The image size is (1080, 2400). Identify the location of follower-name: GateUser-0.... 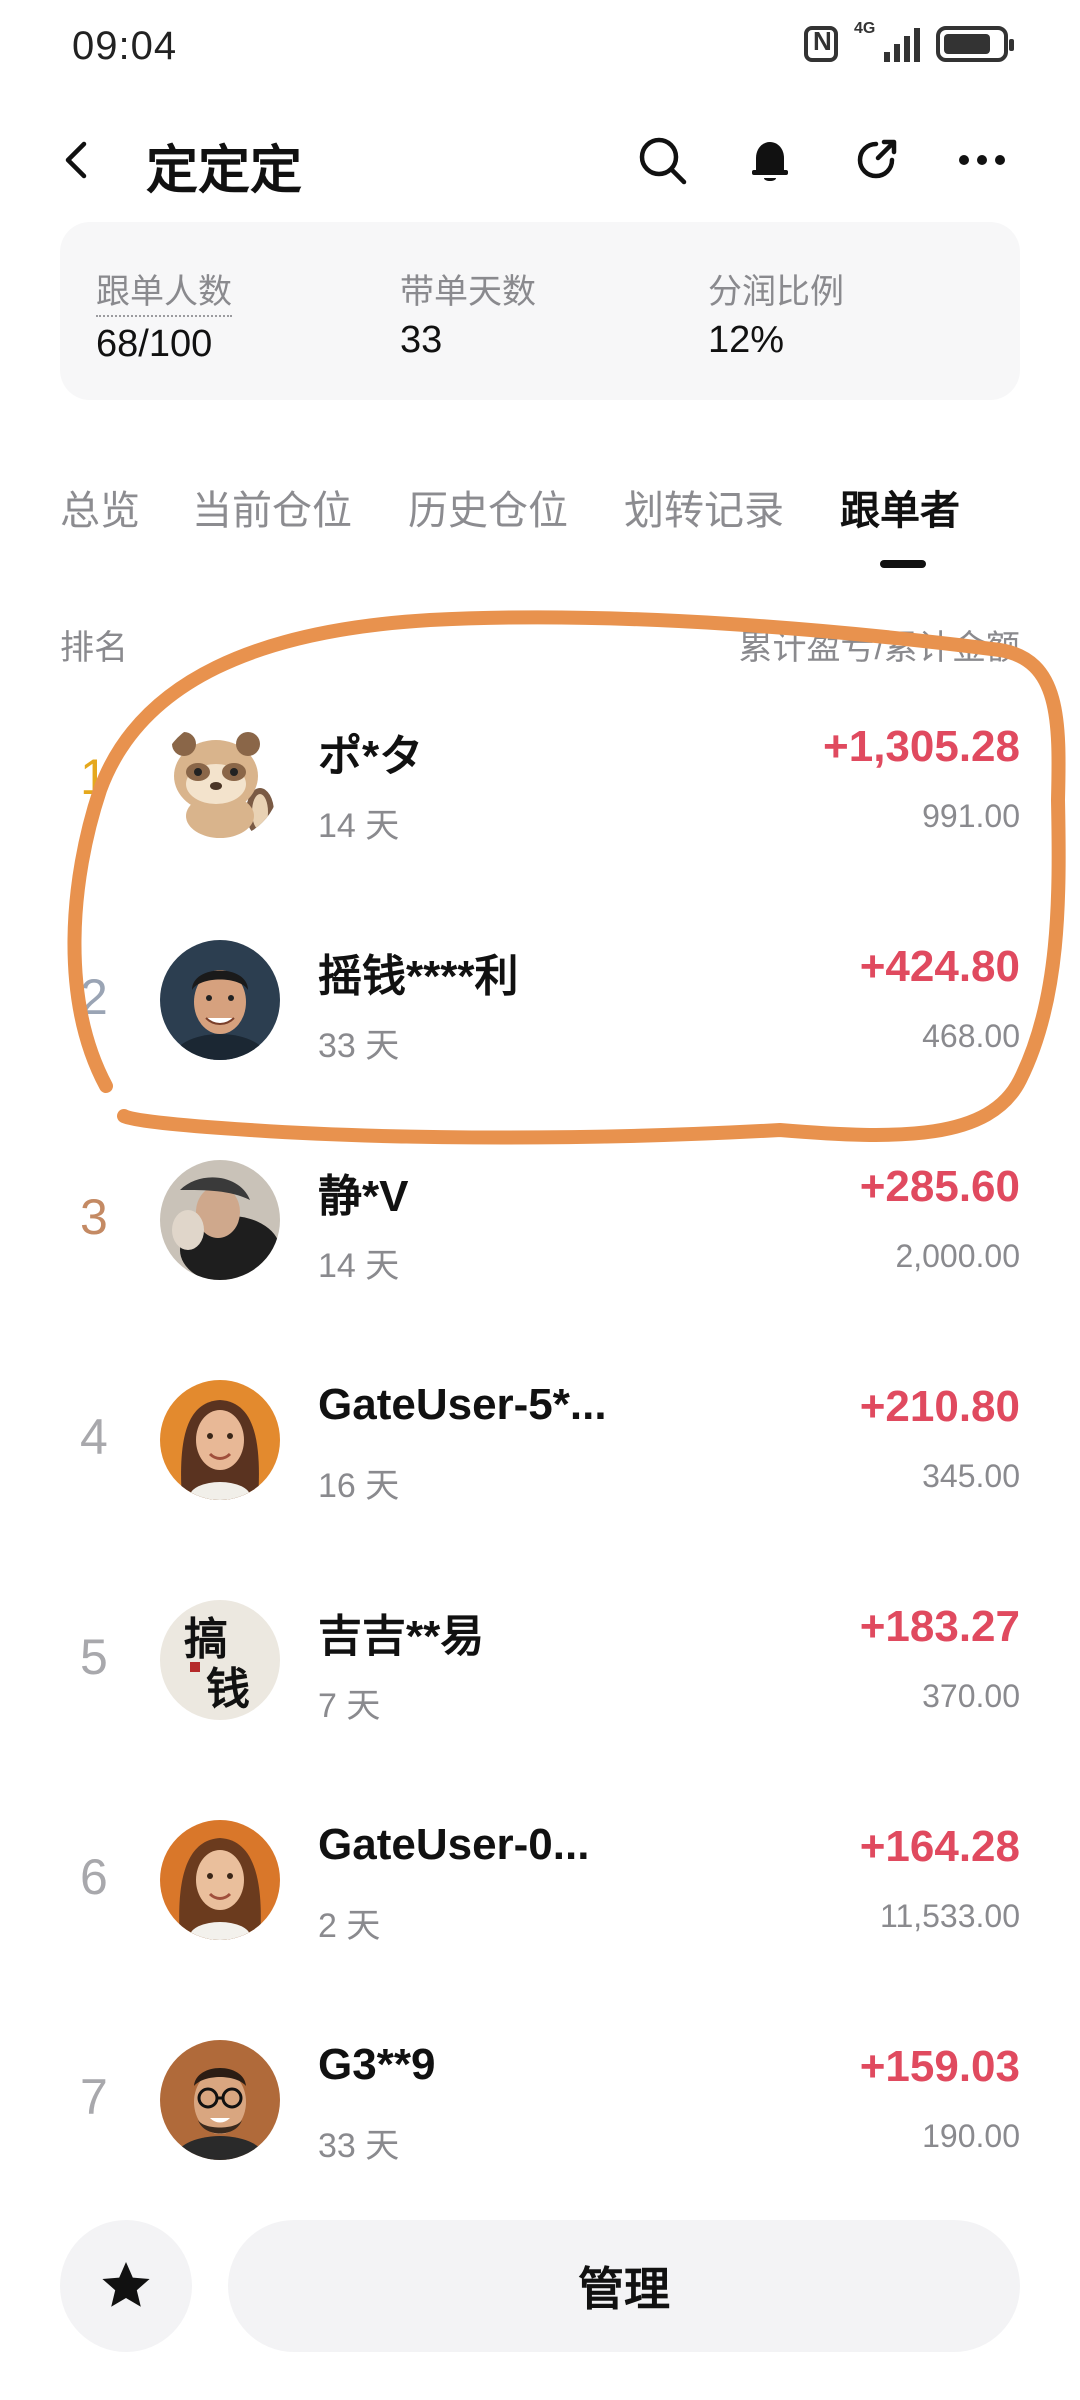
(454, 1844).